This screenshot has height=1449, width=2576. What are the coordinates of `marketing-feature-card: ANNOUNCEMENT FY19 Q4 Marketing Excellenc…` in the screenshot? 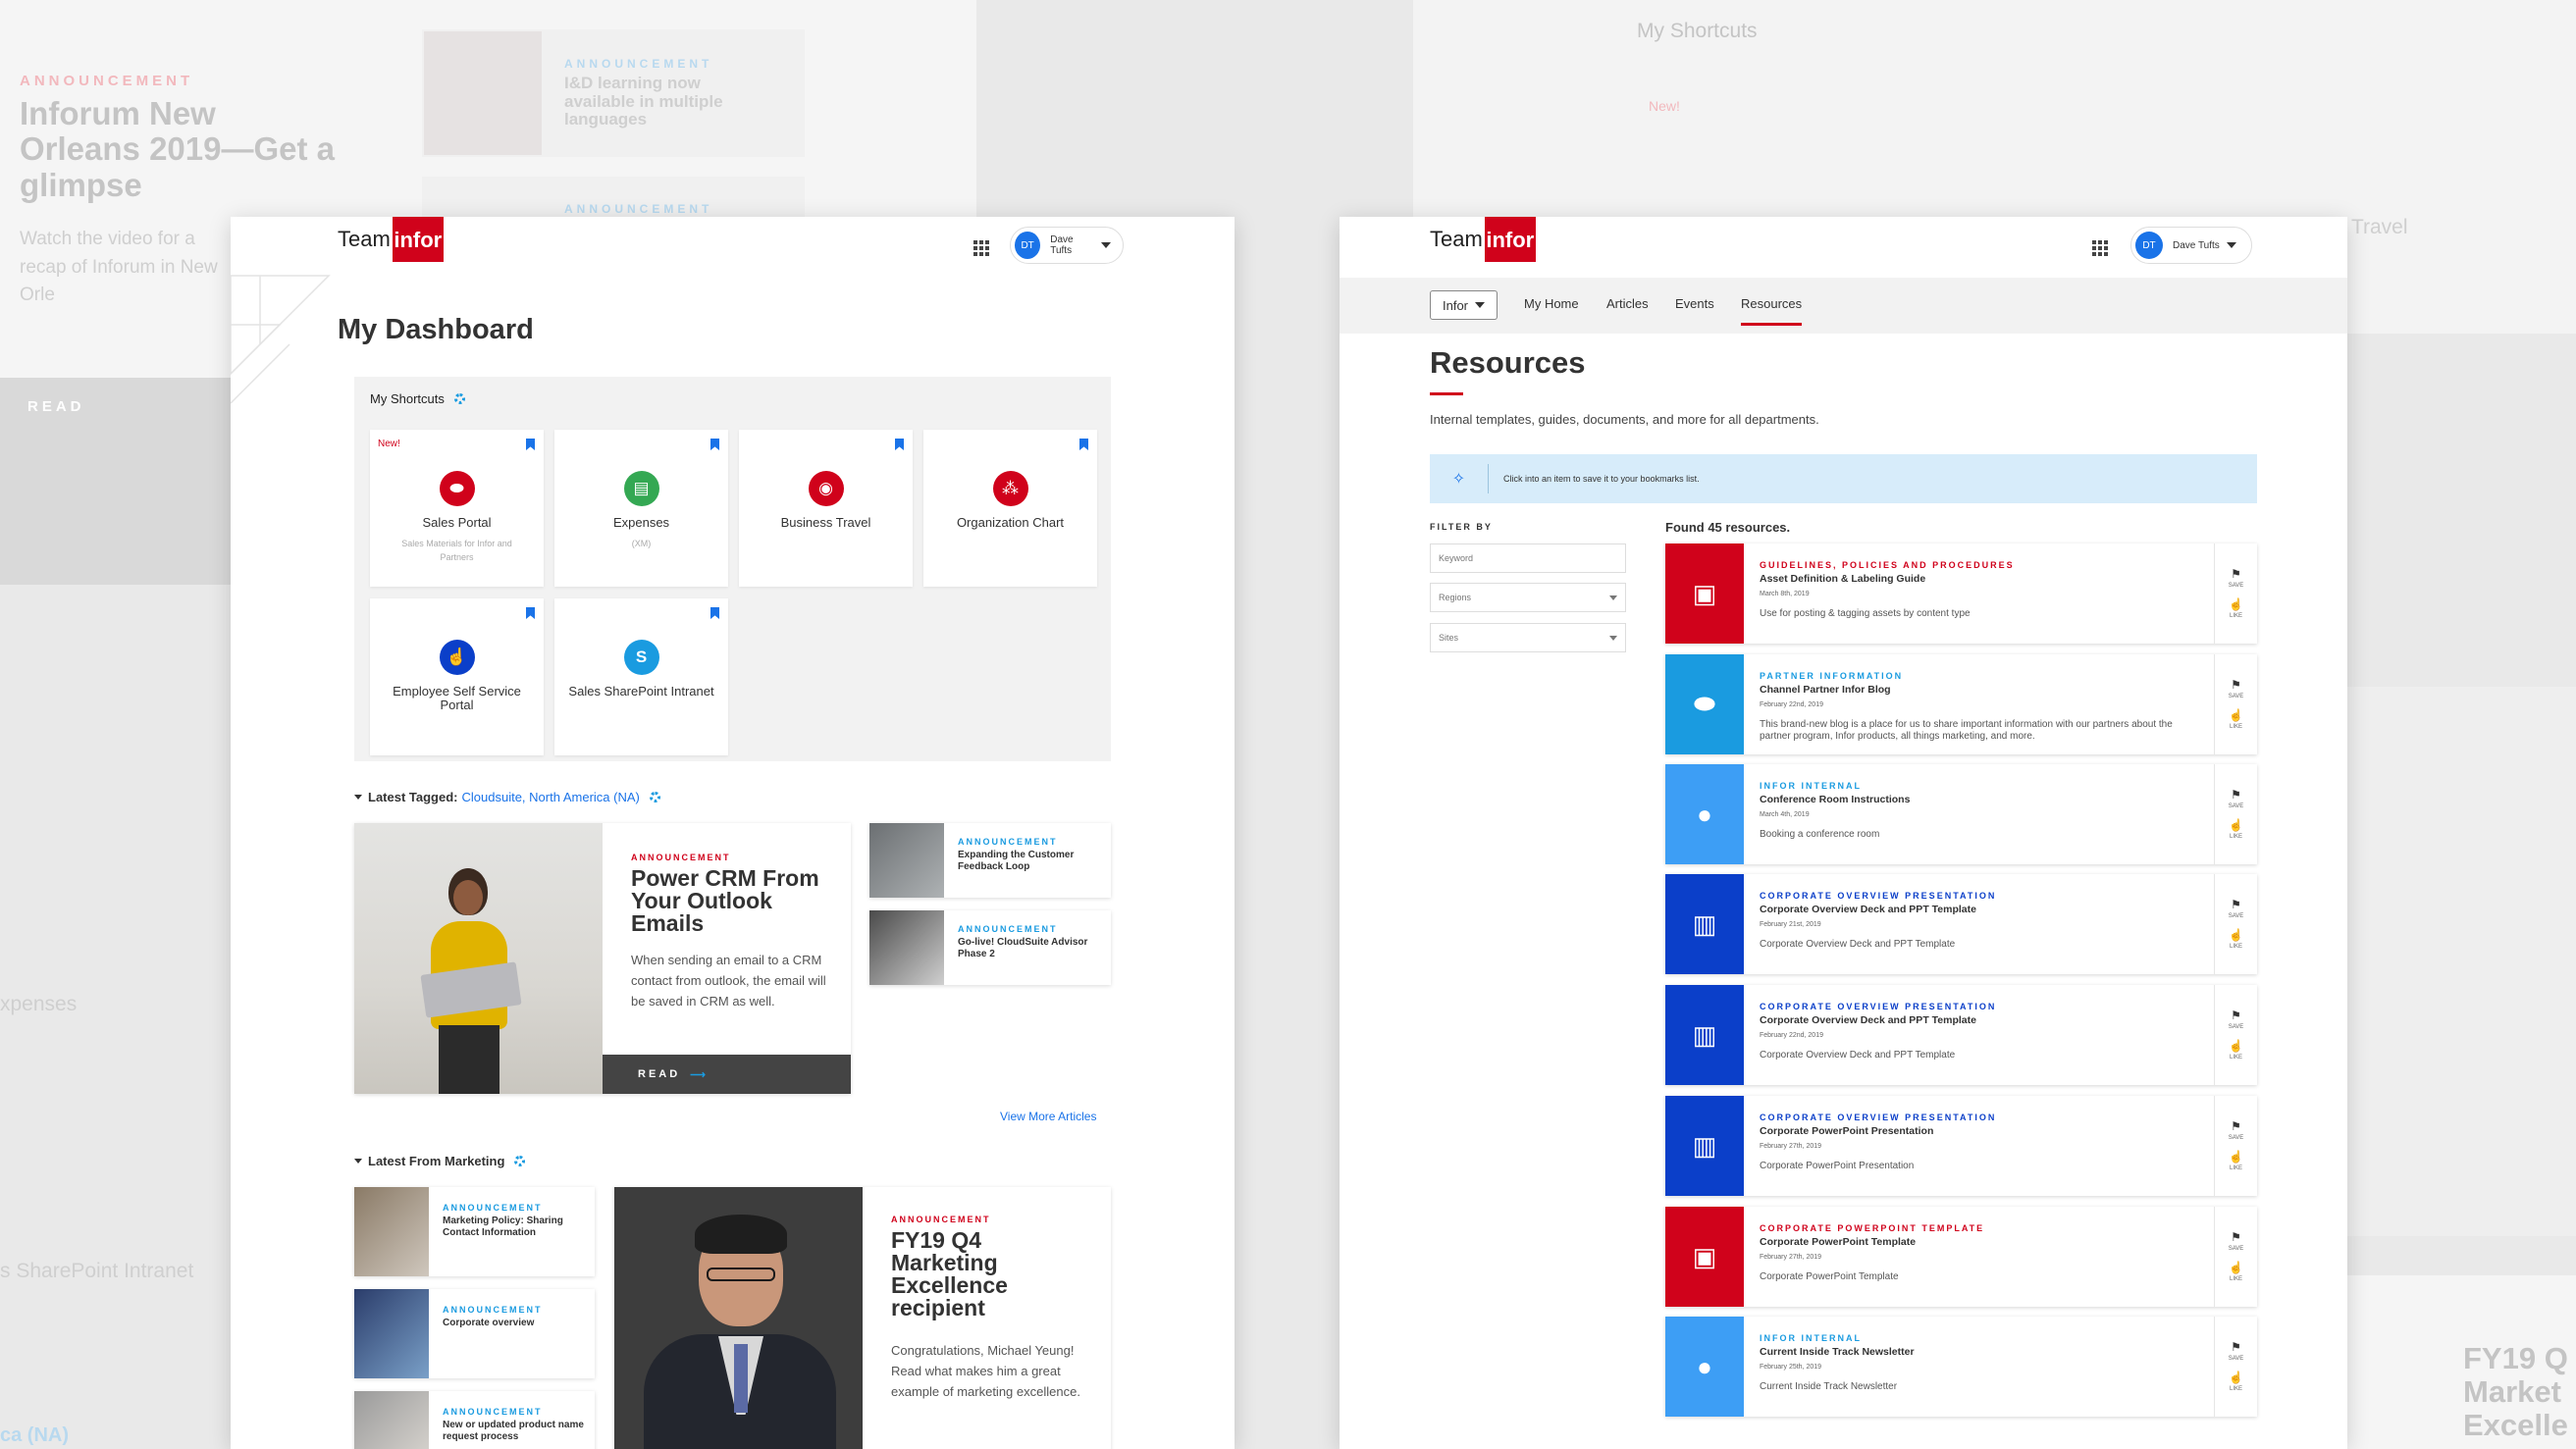 It's located at (862, 1318).